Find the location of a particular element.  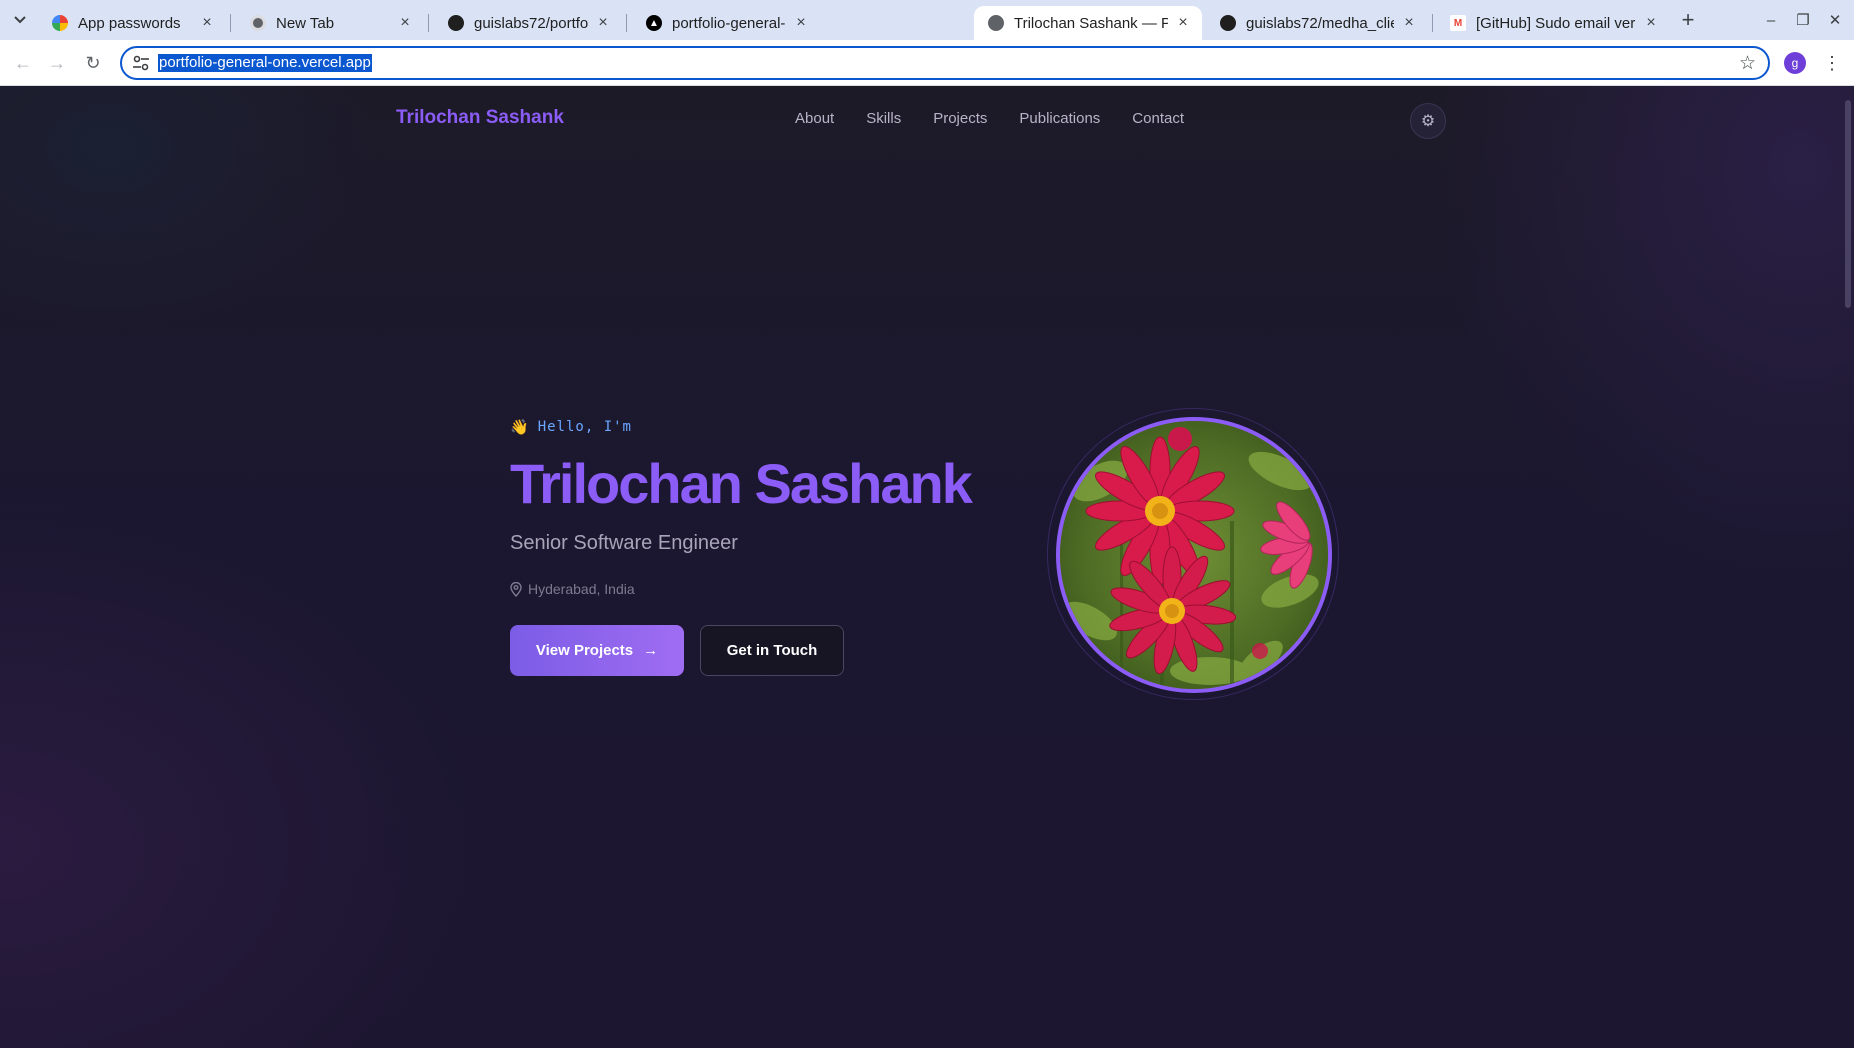

tab-vercel: ▲ portfolio-general-one - × is located at coordinates (726, 23).